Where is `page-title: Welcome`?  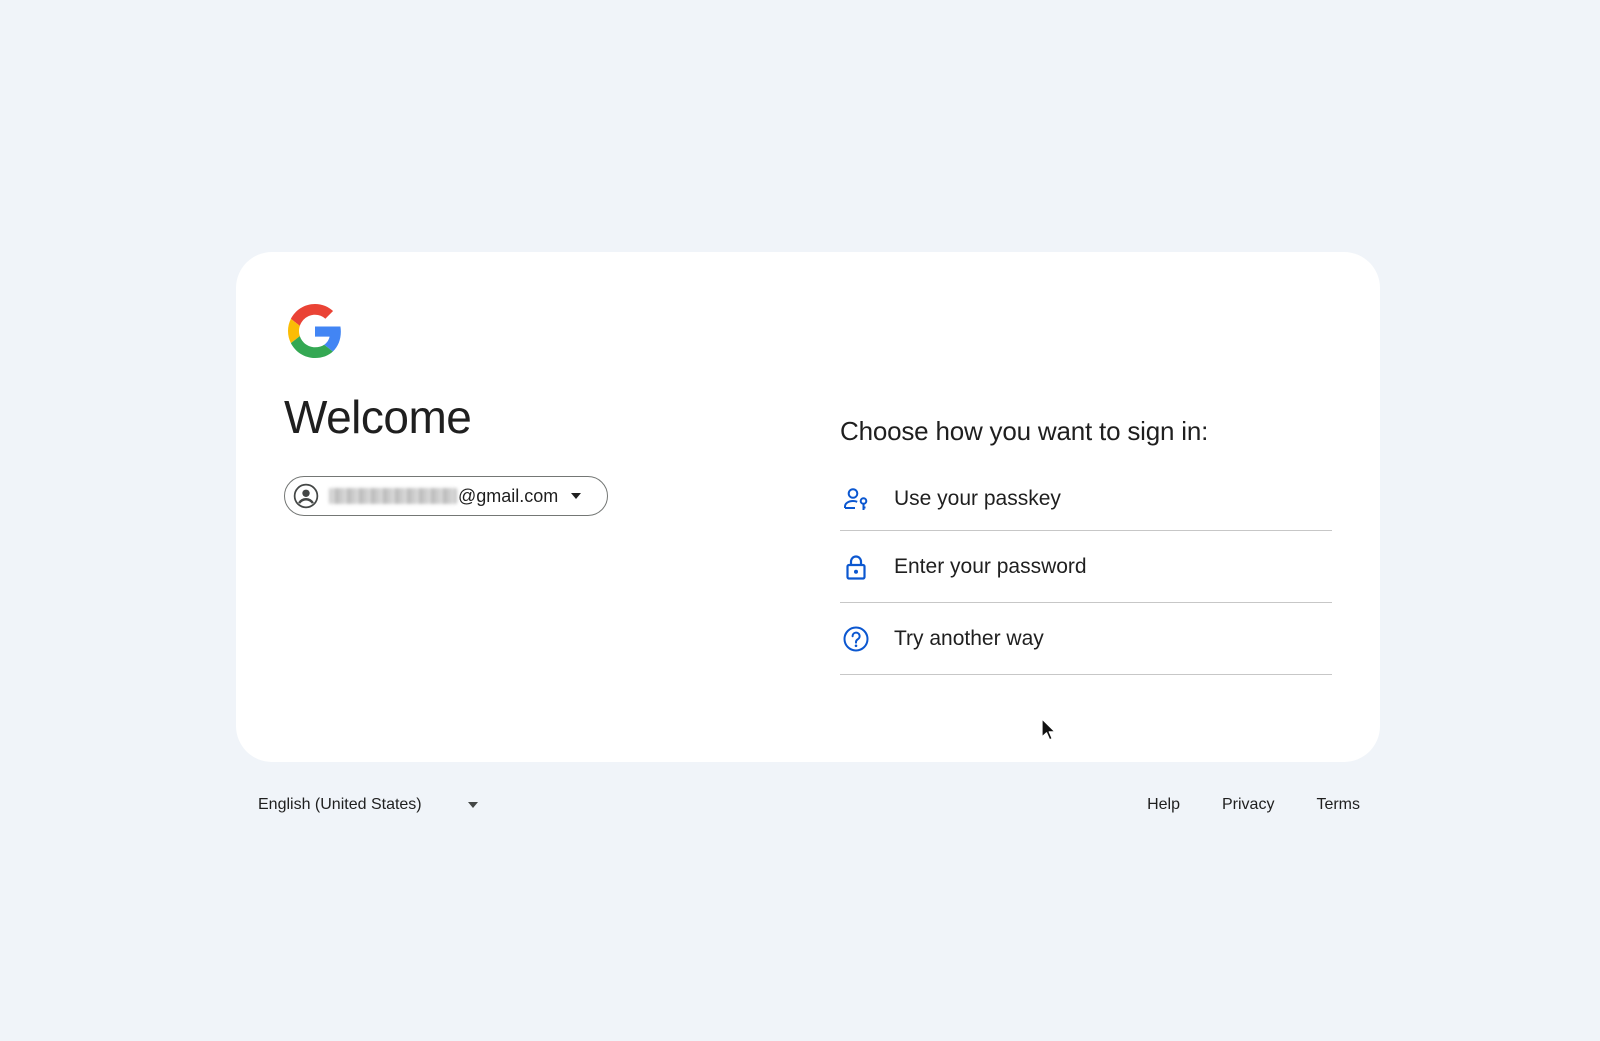
page-title: Welcome is located at coordinates (378, 417).